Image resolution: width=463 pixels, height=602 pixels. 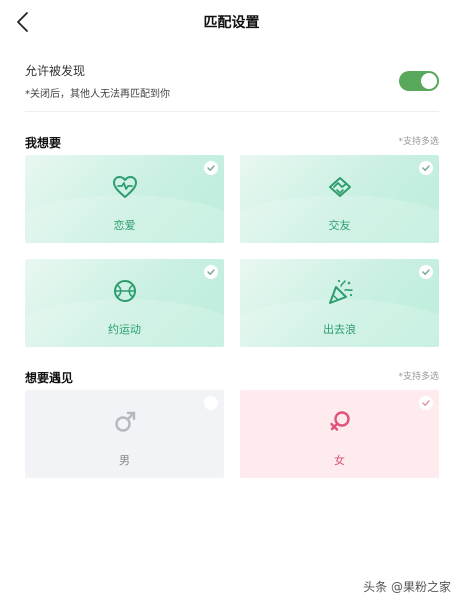 What do you see at coordinates (418, 142) in the screenshot?
I see `want-multi-select-note: *支持多选` at bounding box center [418, 142].